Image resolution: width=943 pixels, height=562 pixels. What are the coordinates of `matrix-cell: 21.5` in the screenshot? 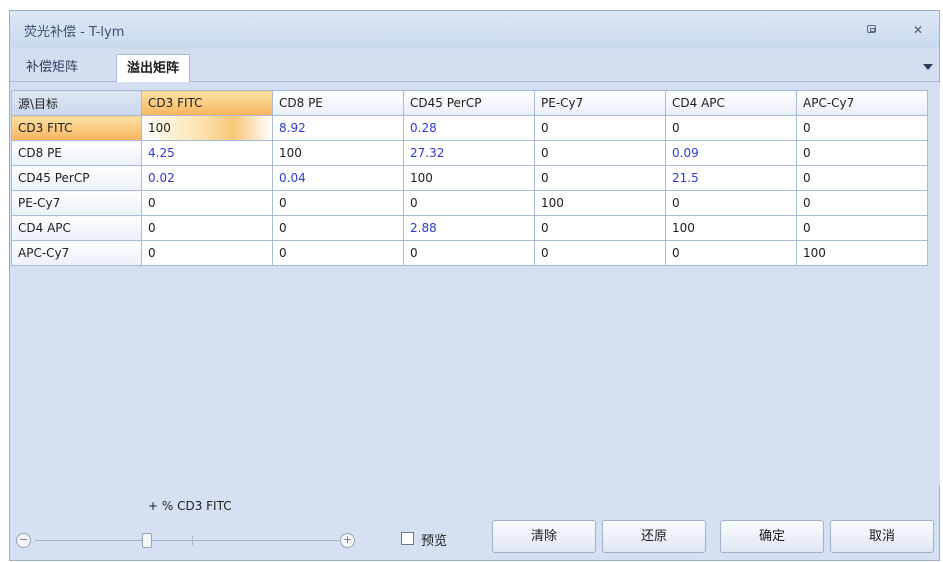 It's located at (731, 178).